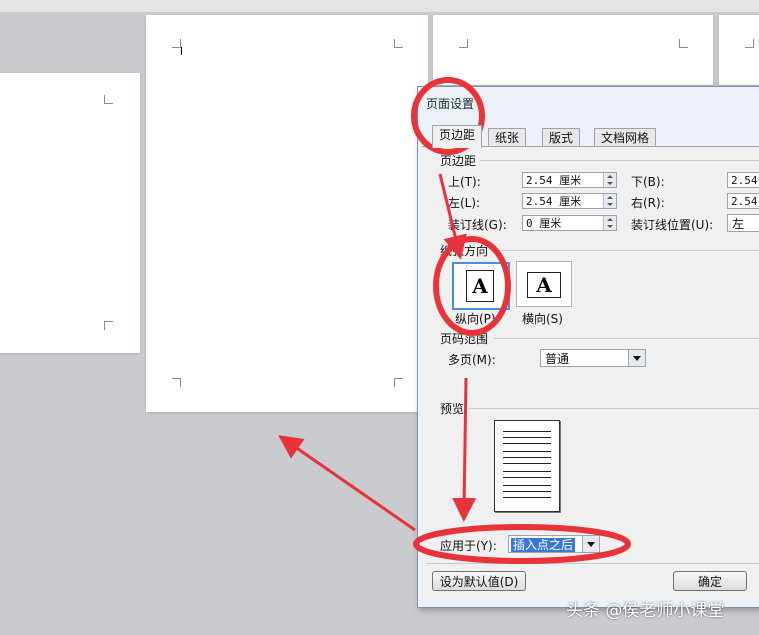 The image size is (759, 635). What do you see at coordinates (472, 286) in the screenshot?
I see `annotation-circle-portrait` at bounding box center [472, 286].